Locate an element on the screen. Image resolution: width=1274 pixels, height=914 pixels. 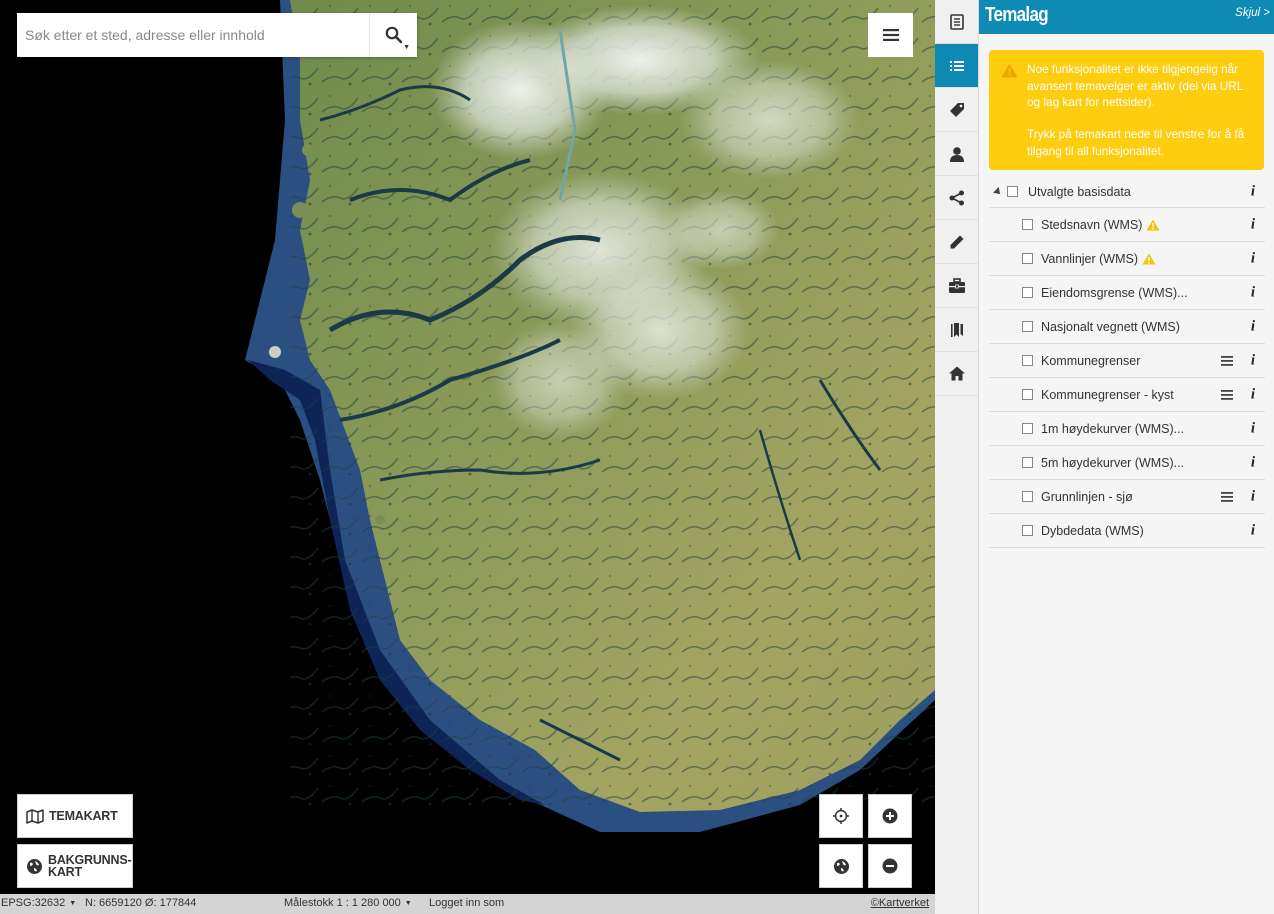
layers-list-icon is located at coordinates (956, 65).